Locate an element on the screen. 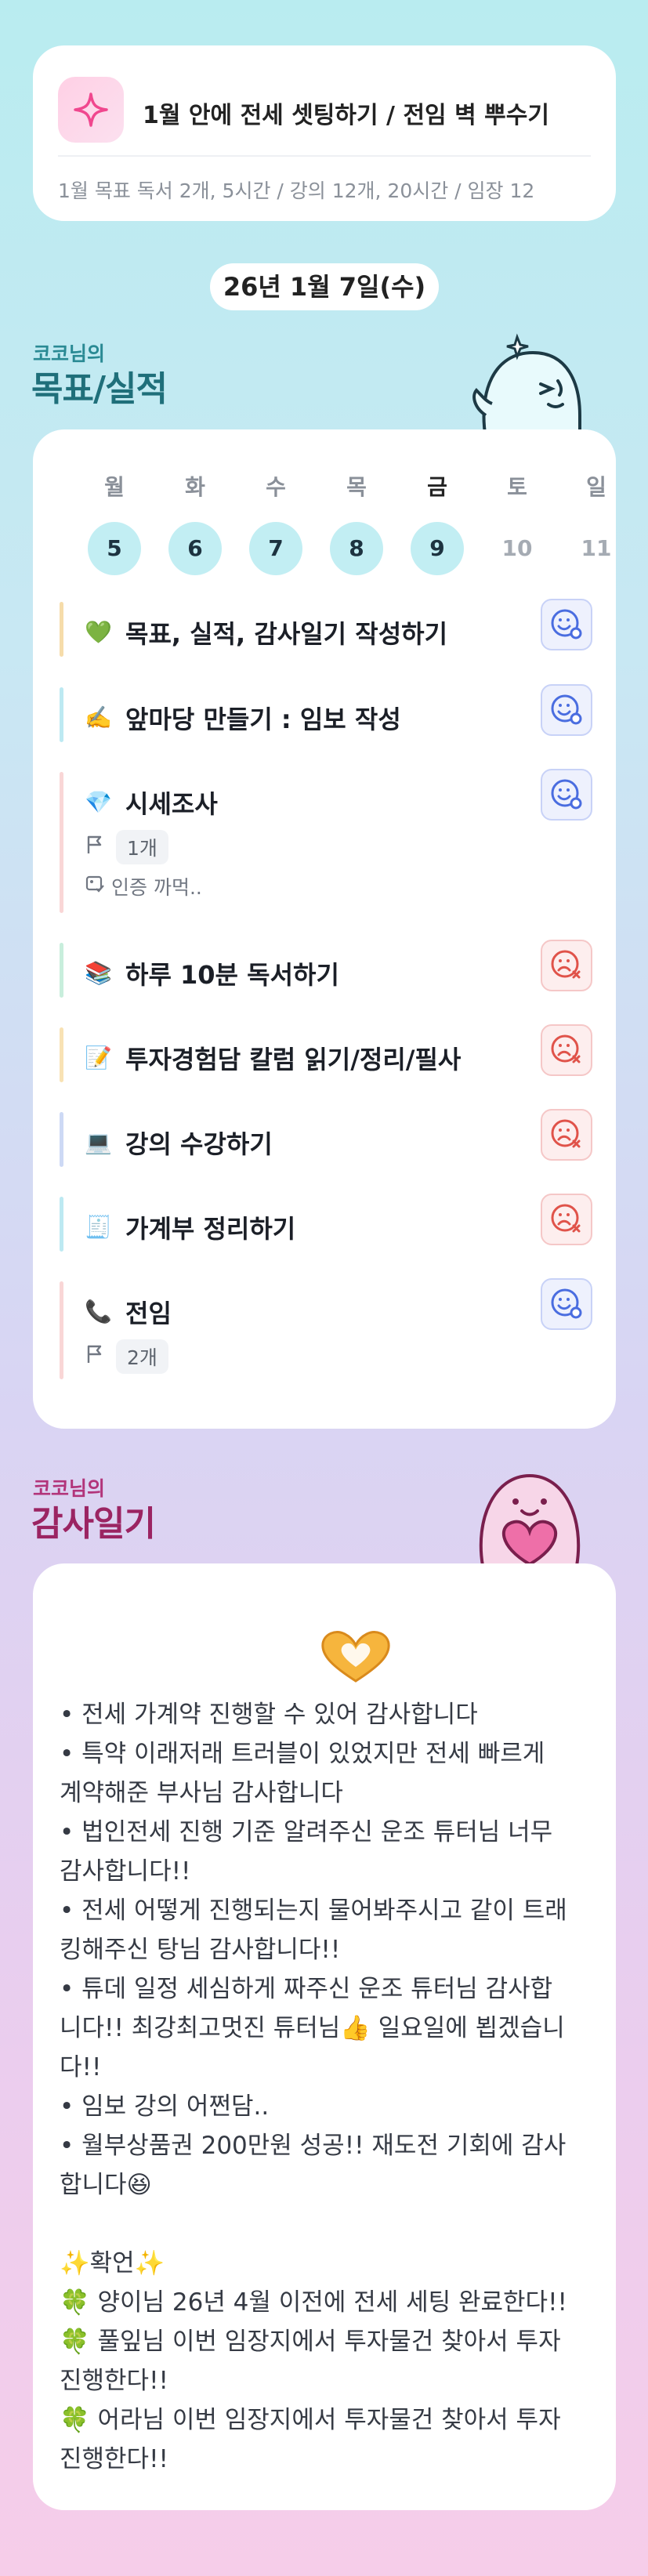  task-item: ✍️ 앞마당 만들기 : 임보 작성 is located at coordinates (326, 713).